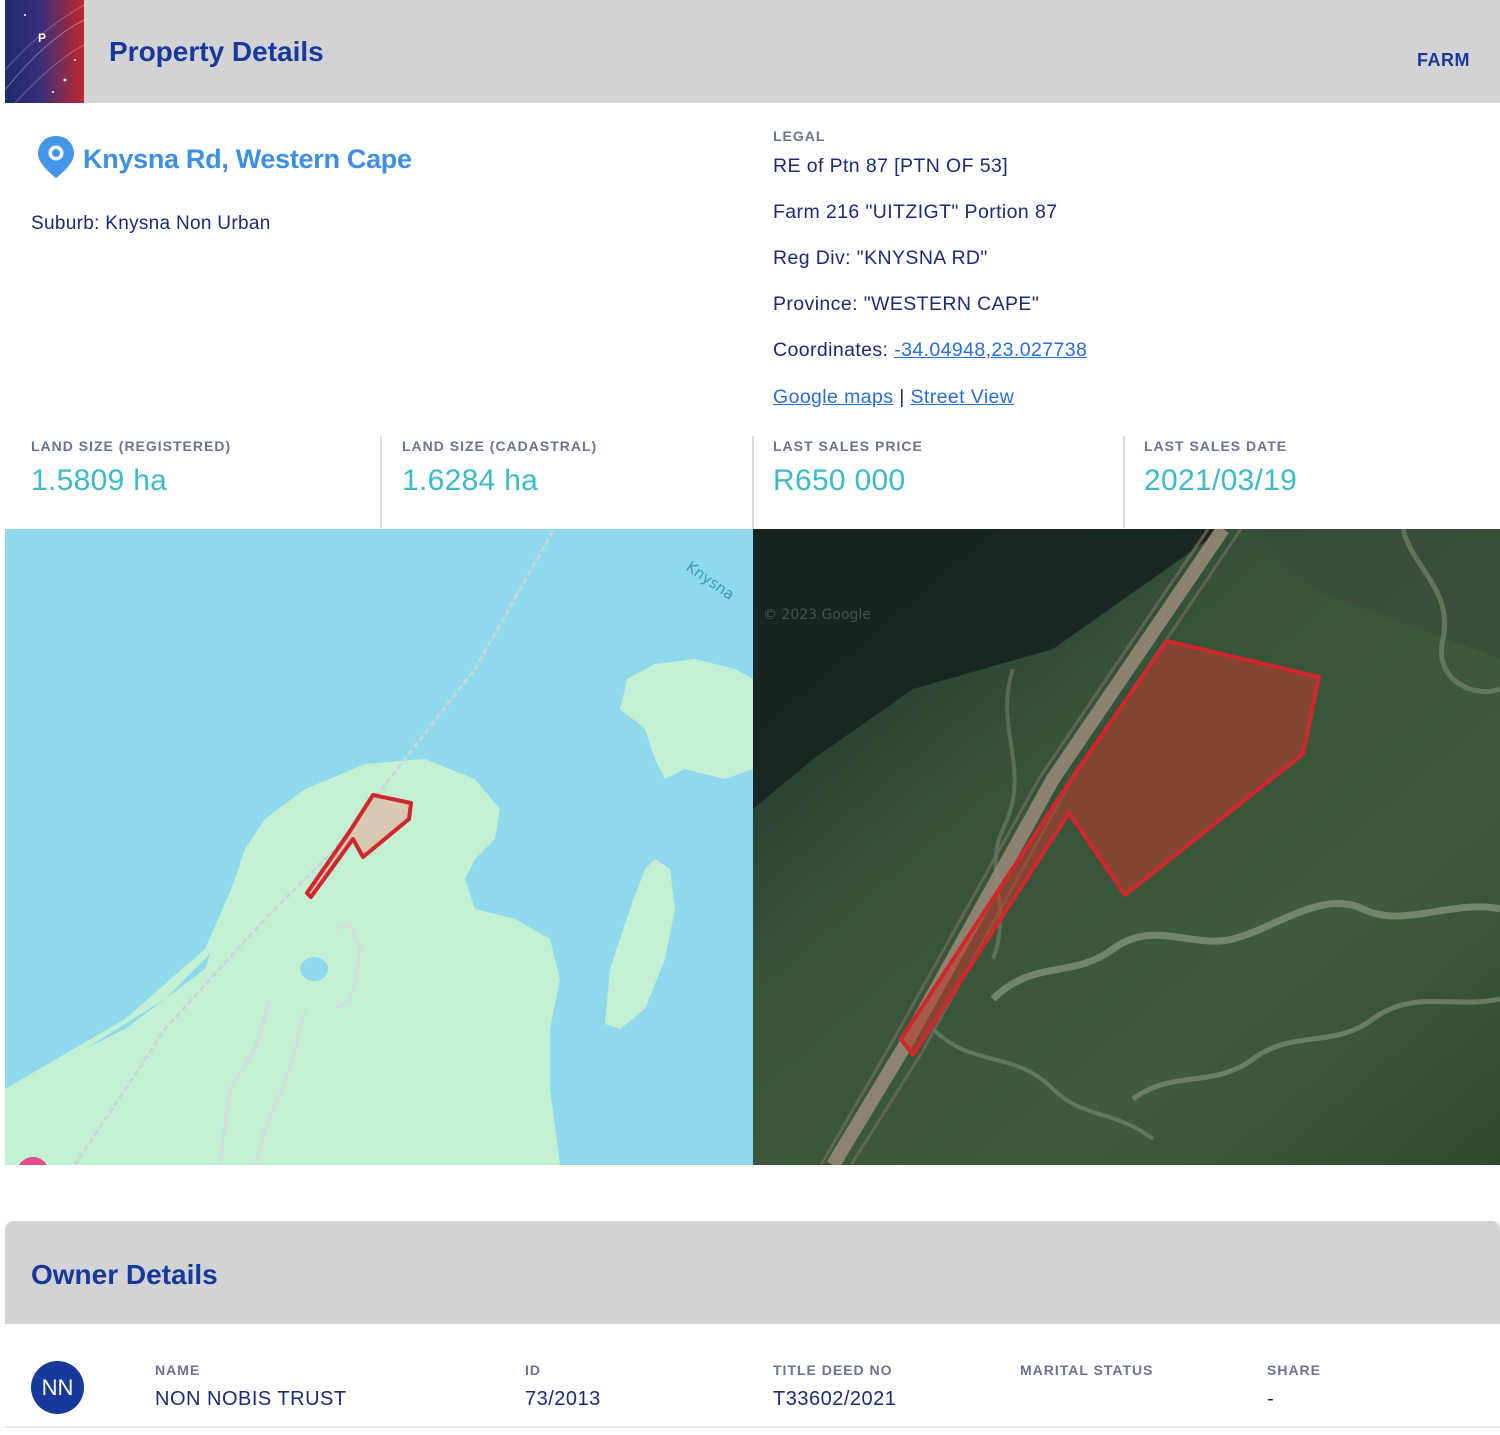  What do you see at coordinates (190, 482) in the screenshot?
I see `stat-land-size-registered: LAND SIZE (REGISTERED) 1.5809 ha` at bounding box center [190, 482].